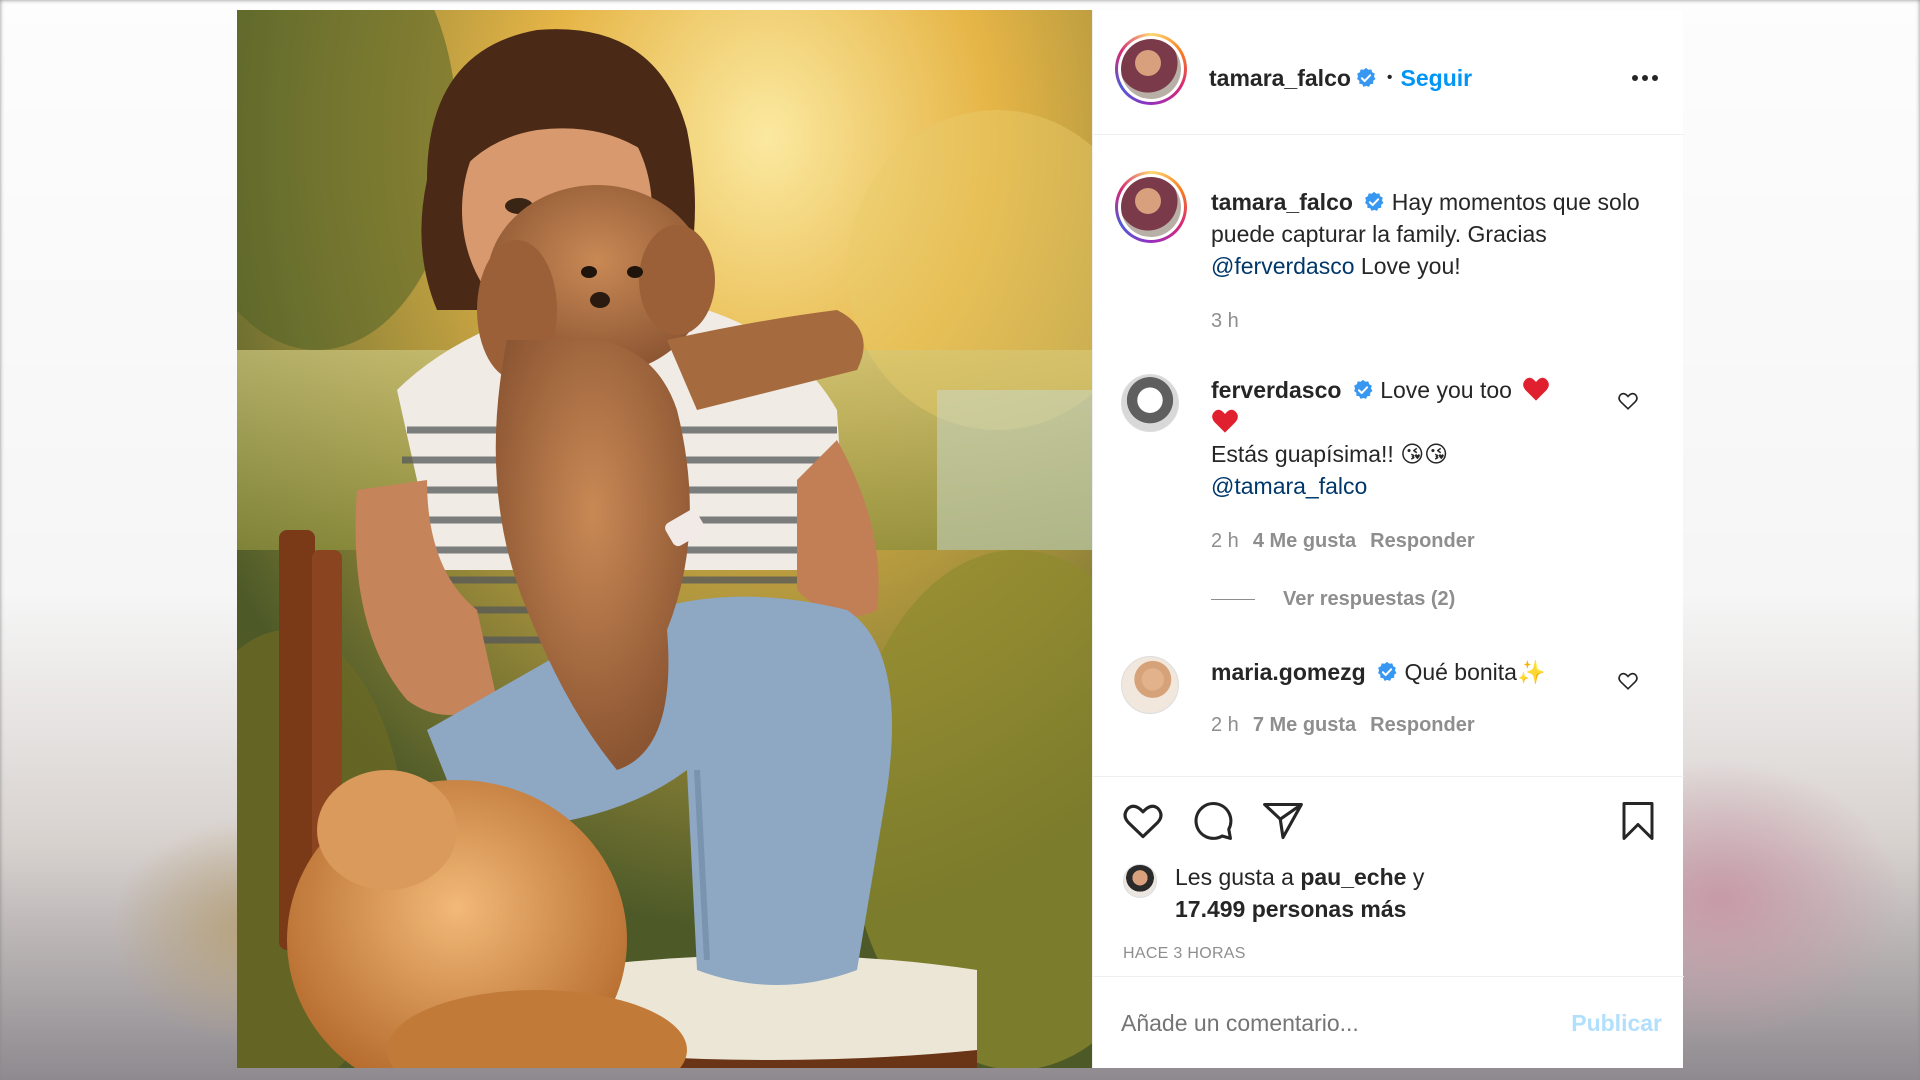 The image size is (1920, 1080). I want to click on post-header: tamara_falco • Seguir, so click(1388, 72).